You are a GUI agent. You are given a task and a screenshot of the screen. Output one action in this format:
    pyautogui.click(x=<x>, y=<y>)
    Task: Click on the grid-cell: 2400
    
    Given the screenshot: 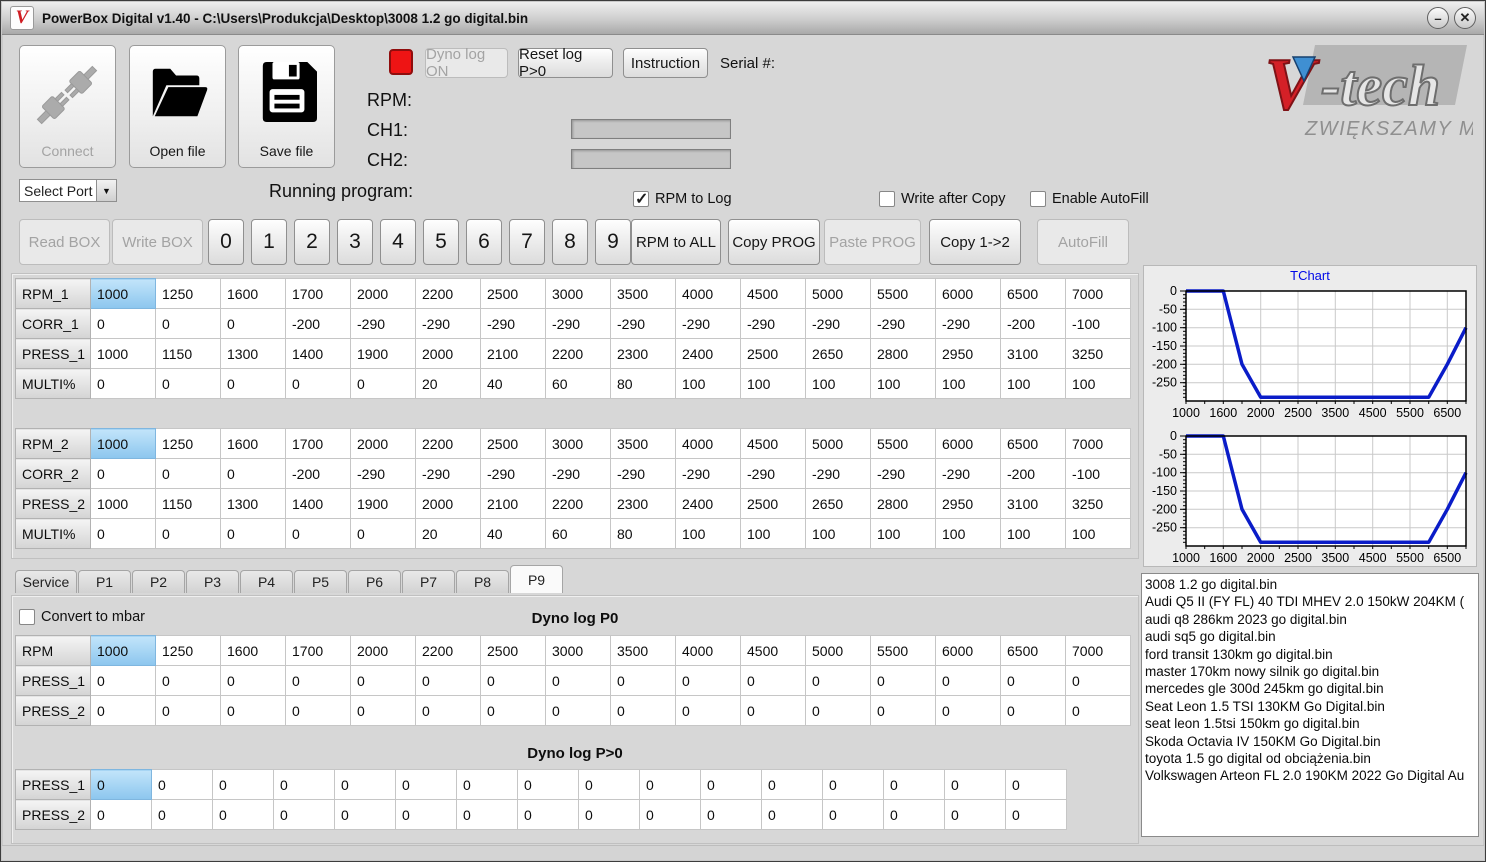 What is the action you would take?
    pyautogui.click(x=708, y=503)
    